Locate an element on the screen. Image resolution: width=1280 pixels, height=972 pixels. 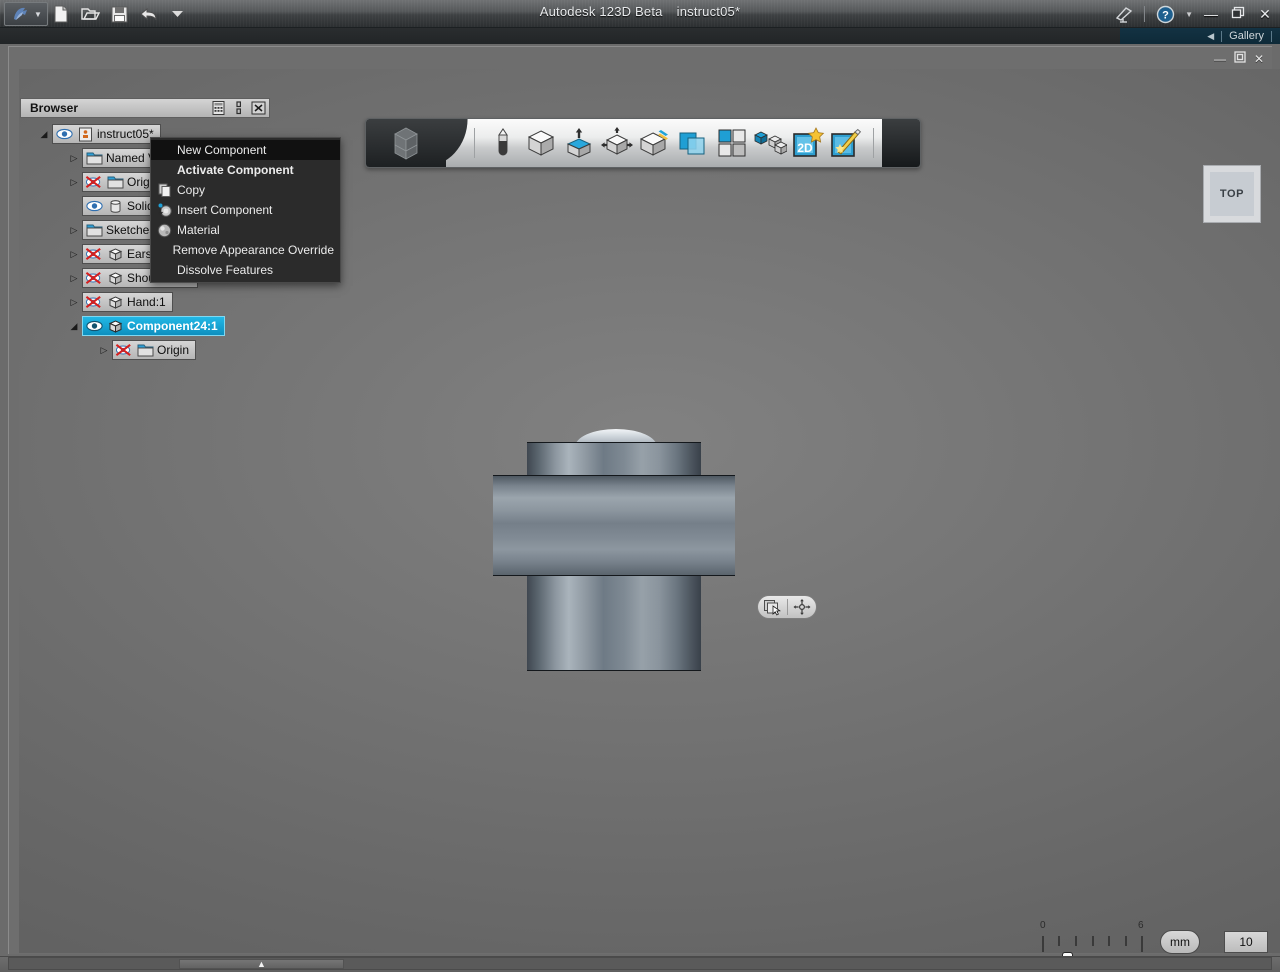
gallery-panel-tab: ◀ Gallery is located at coordinates (1200, 36).